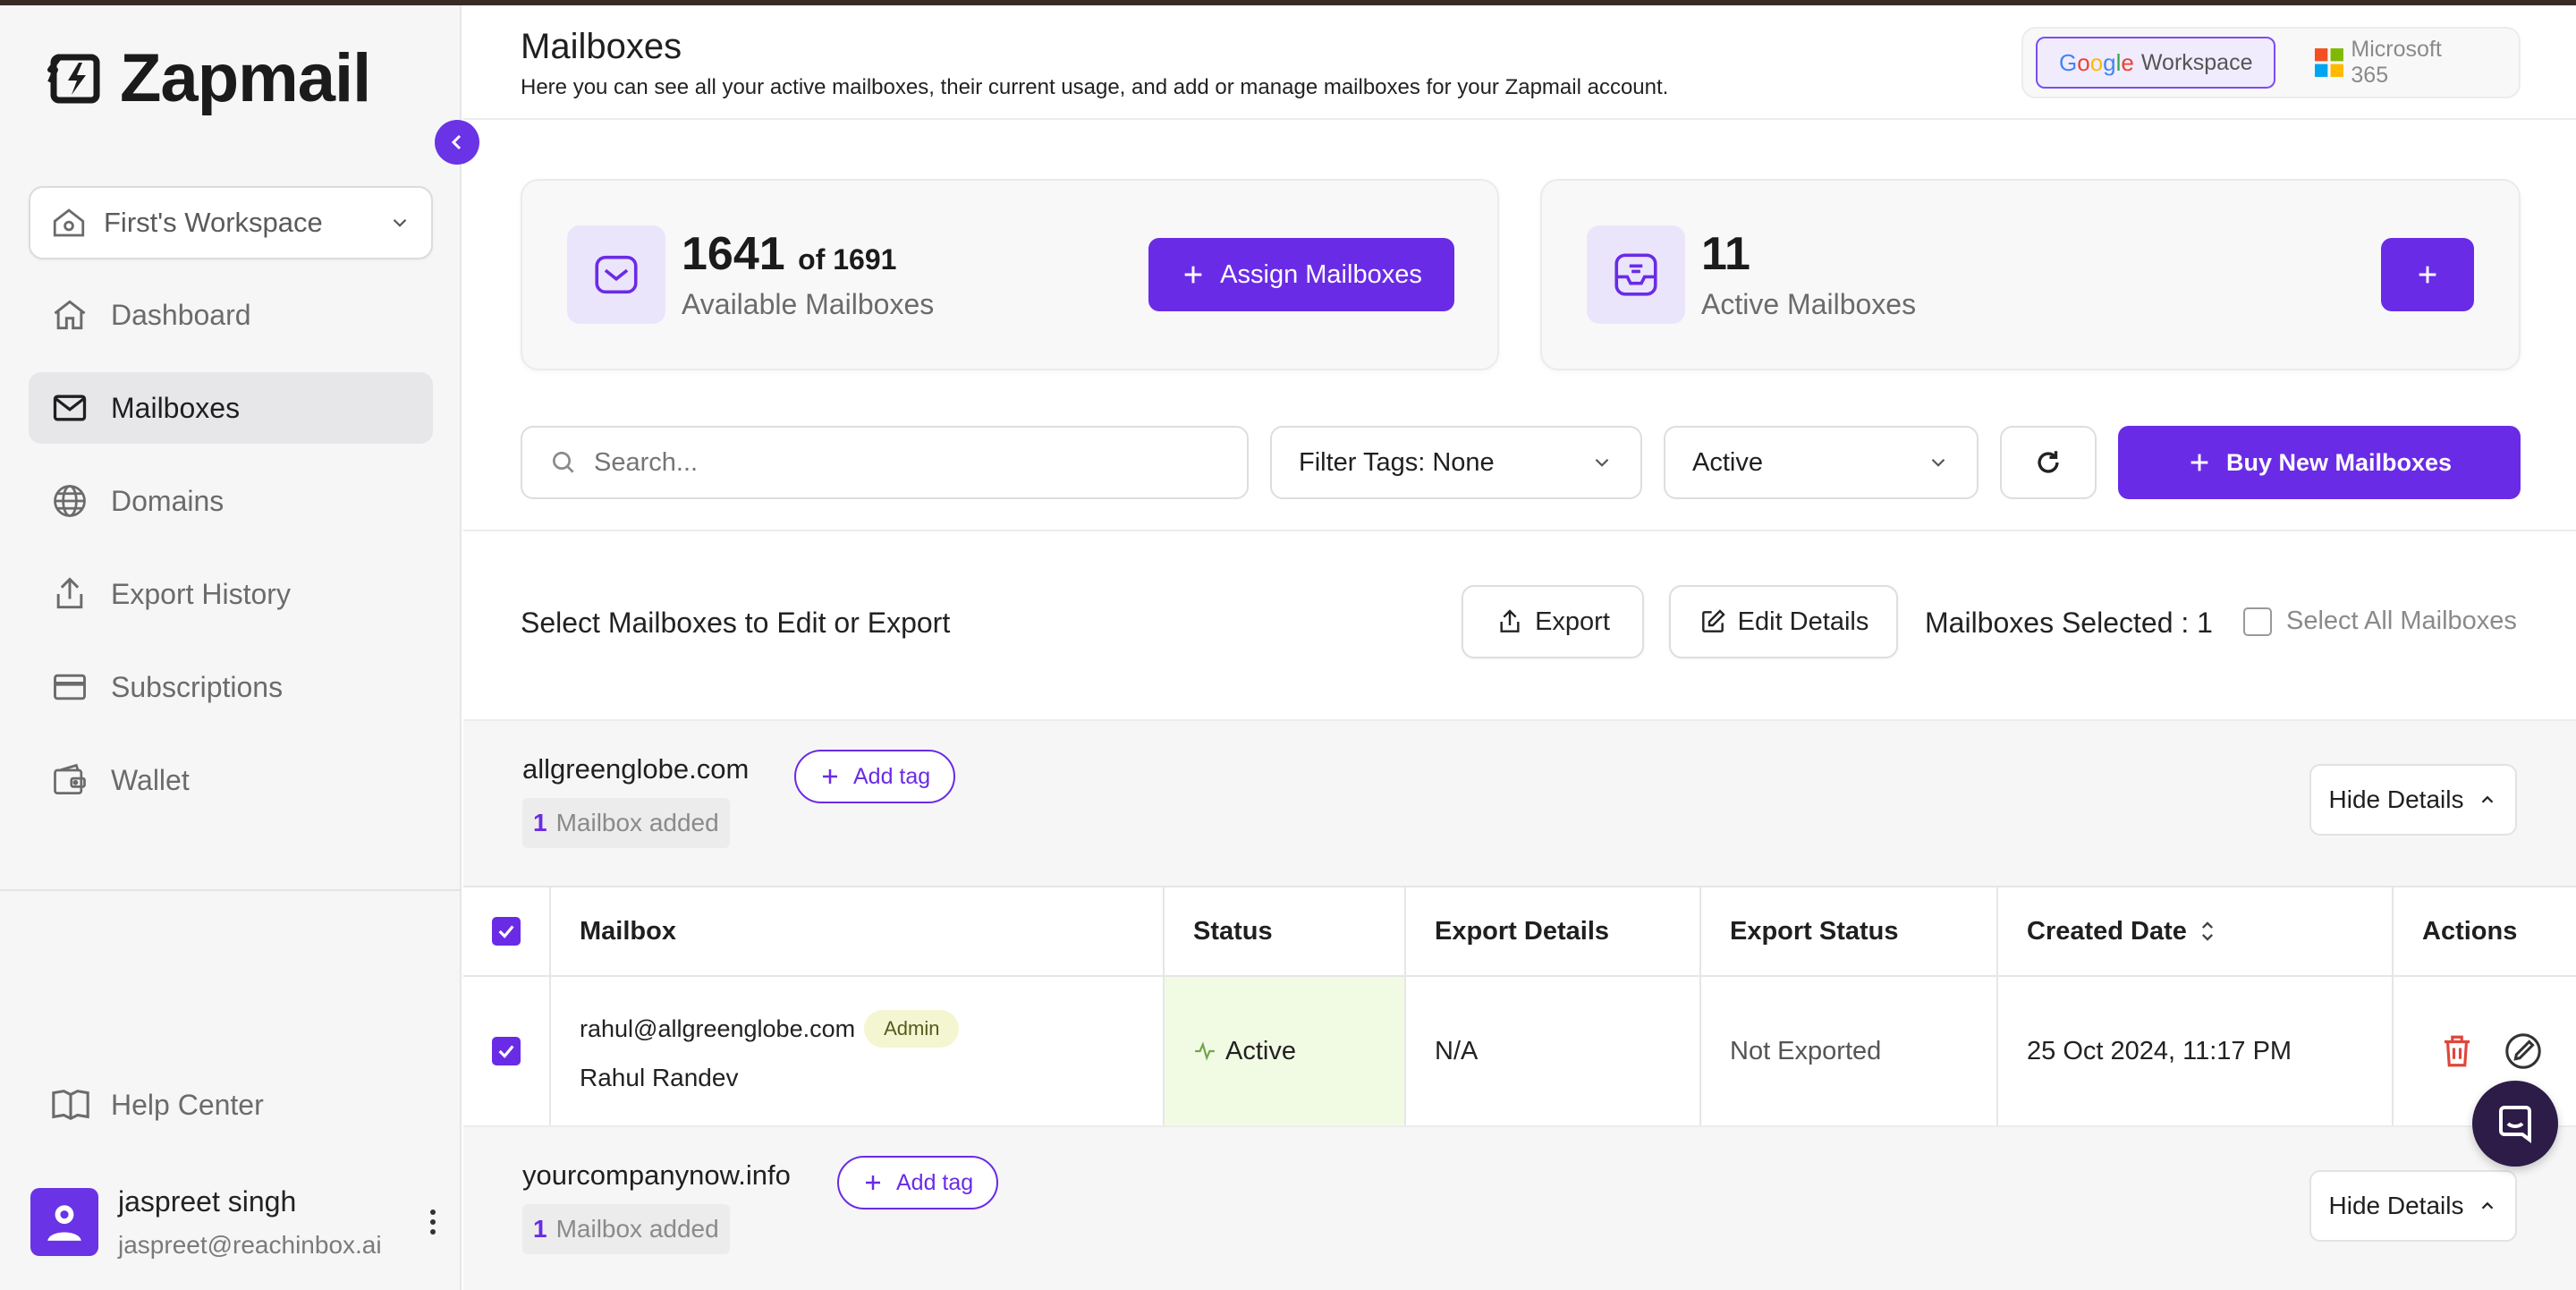  What do you see at coordinates (659, 1077) in the screenshot?
I see `mailbox-owner-name: Rahul Randev` at bounding box center [659, 1077].